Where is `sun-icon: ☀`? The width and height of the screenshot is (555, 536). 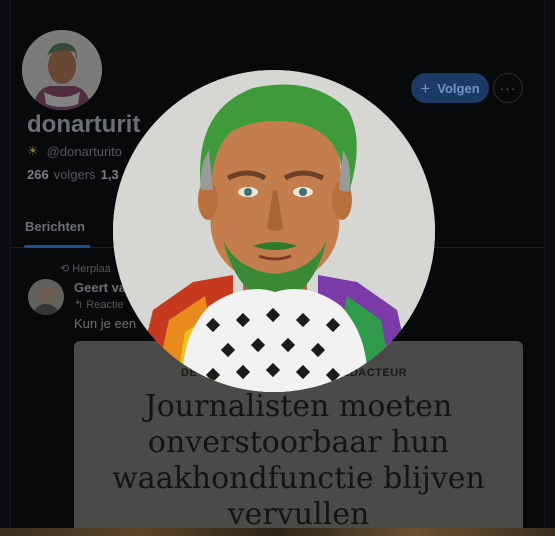
sun-icon: ☀ is located at coordinates (33, 150).